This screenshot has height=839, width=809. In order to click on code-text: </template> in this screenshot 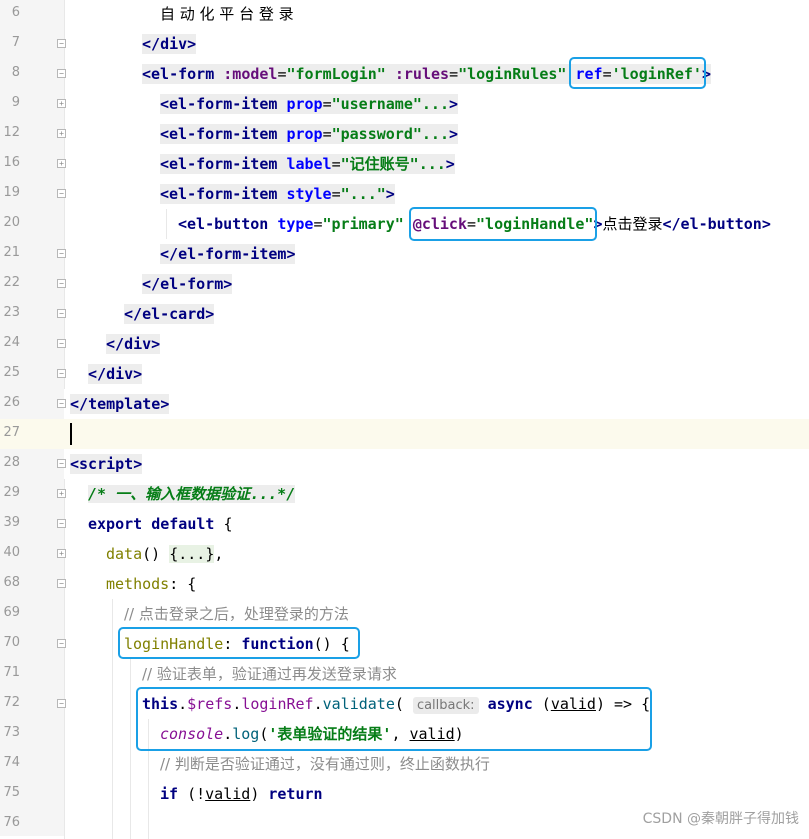, I will do `click(120, 404)`.